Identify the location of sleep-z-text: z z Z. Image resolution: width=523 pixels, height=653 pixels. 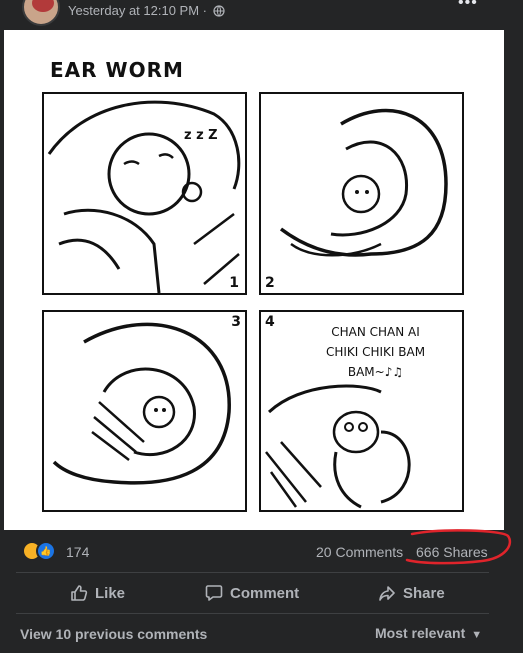
(201, 135).